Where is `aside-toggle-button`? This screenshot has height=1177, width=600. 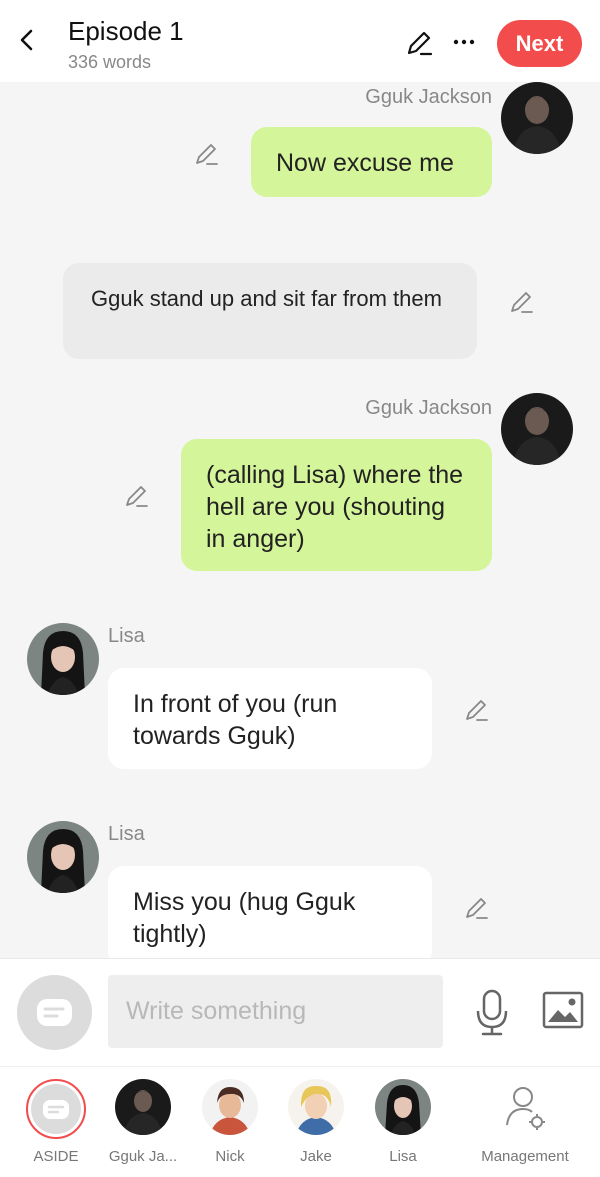
aside-toggle-button is located at coordinates (54, 1012).